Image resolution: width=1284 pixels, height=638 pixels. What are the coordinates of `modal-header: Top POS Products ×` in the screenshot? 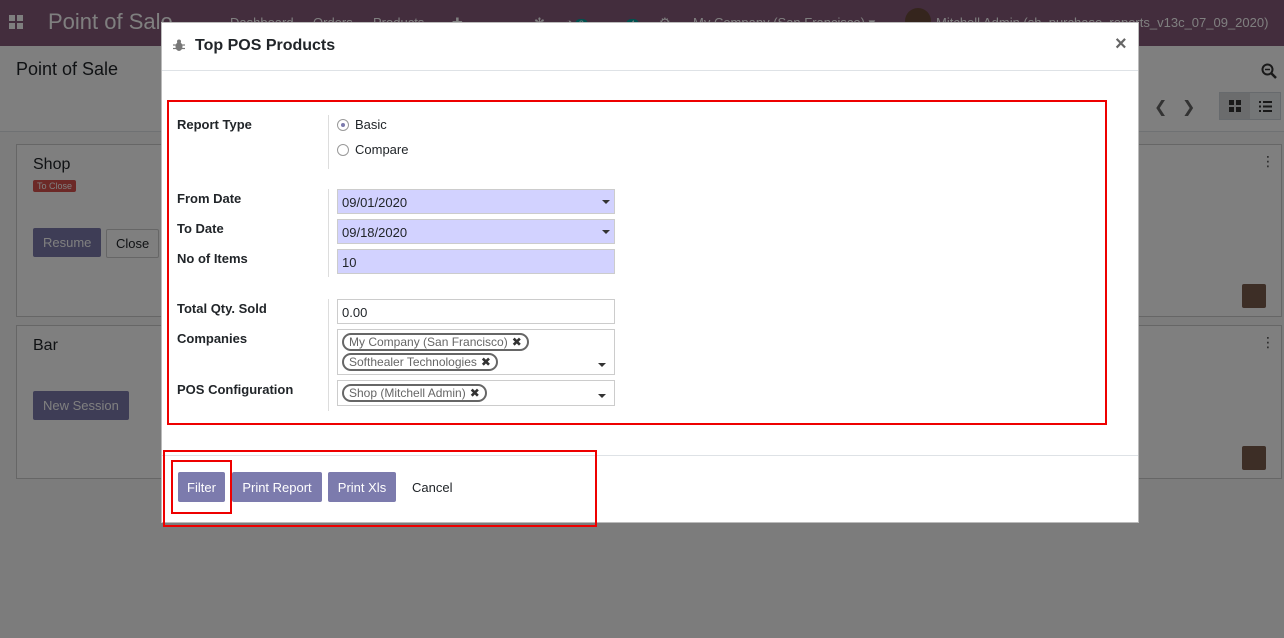 It's located at (650, 47).